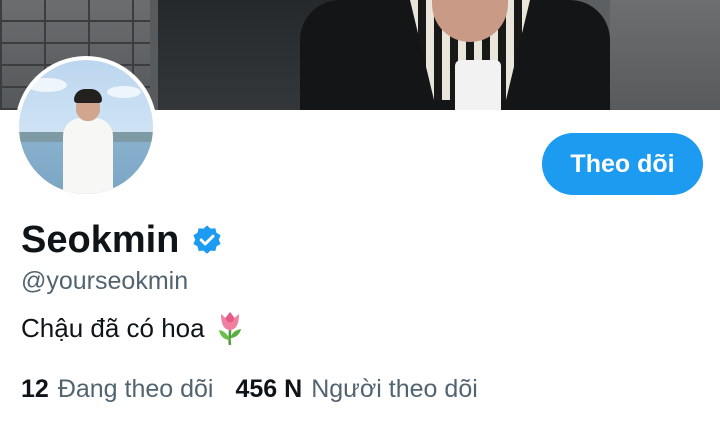 Image resolution: width=720 pixels, height=436 pixels. What do you see at coordinates (113, 328) in the screenshot?
I see `bio-text: Chậu đã có hoa` at bounding box center [113, 328].